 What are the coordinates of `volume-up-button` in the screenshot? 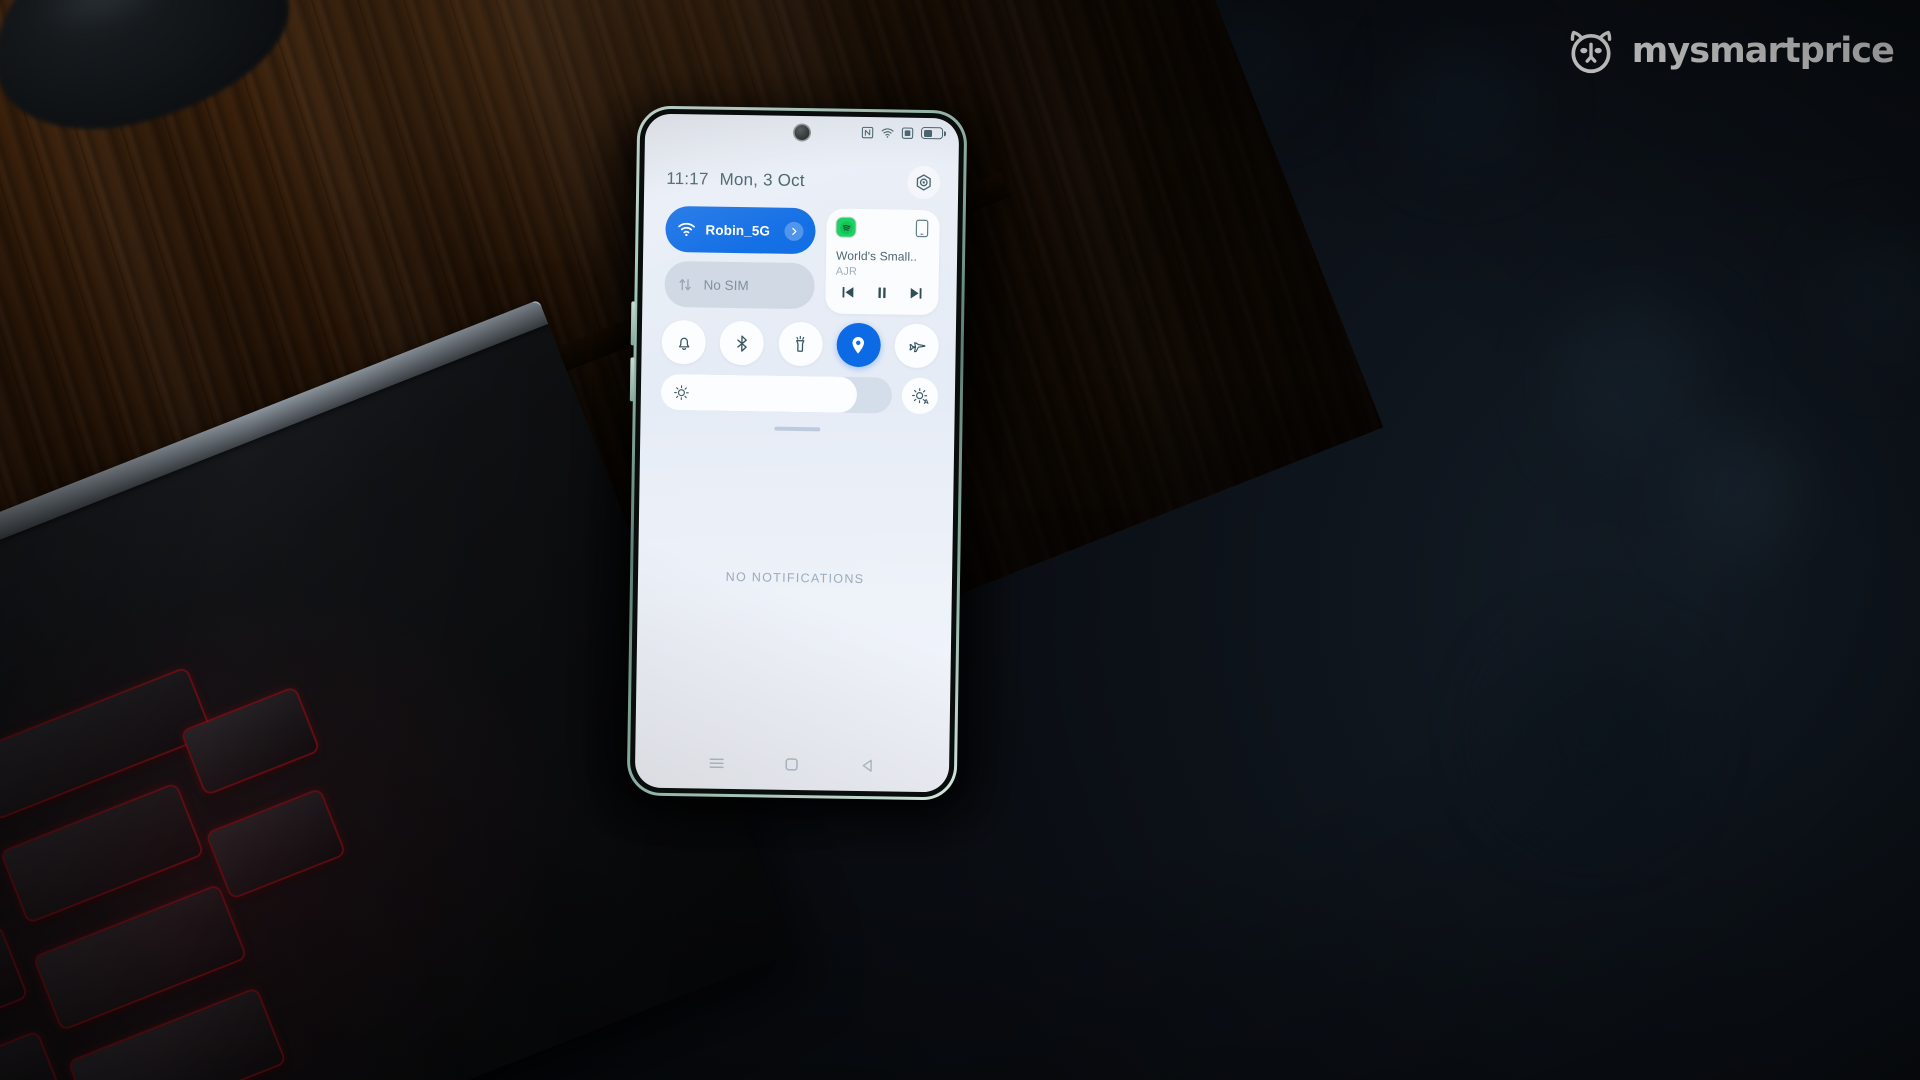 It's located at (633, 323).